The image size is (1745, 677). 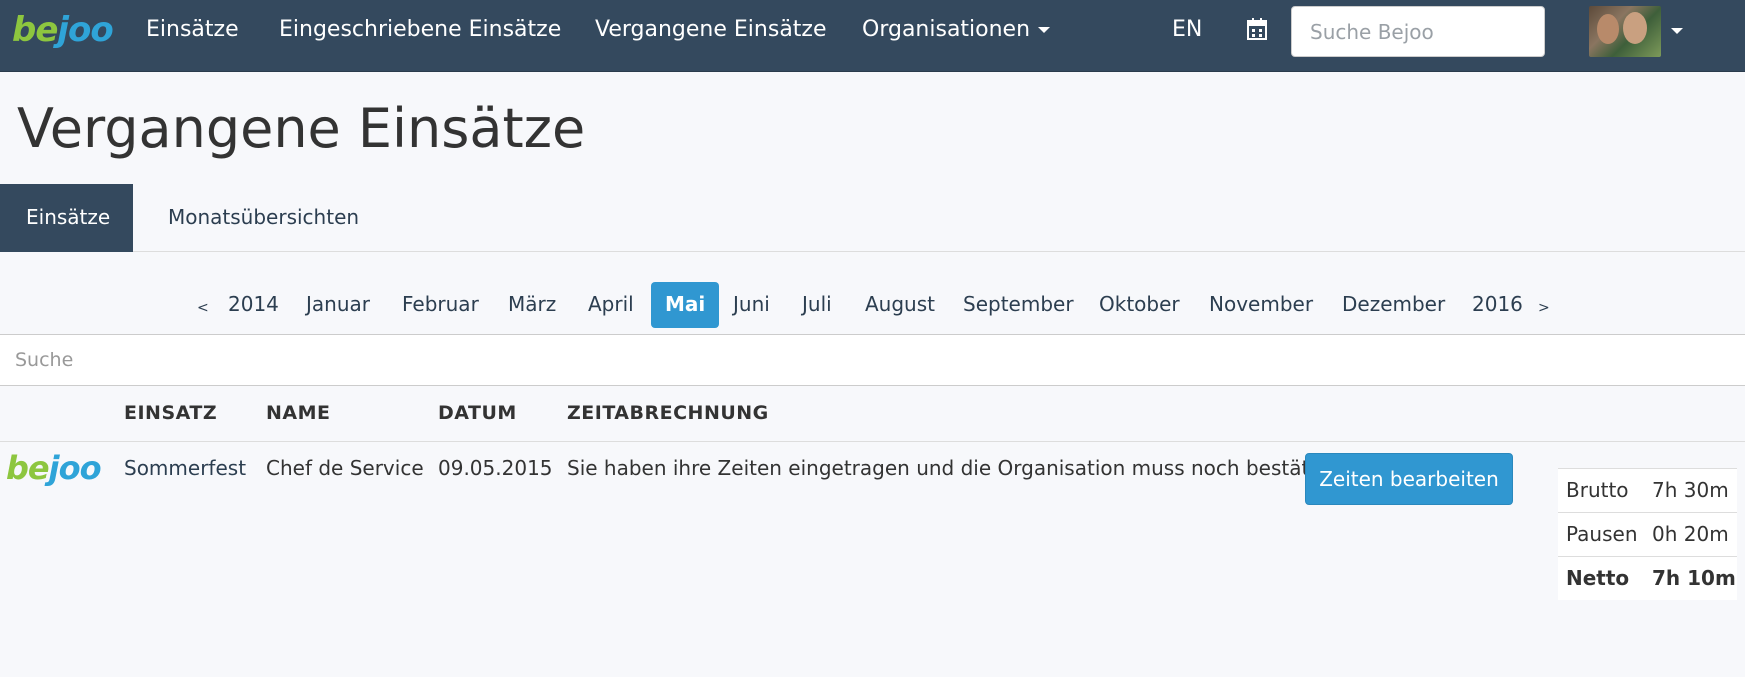 I want to click on pager-month-februar: Februar, so click(x=440, y=305).